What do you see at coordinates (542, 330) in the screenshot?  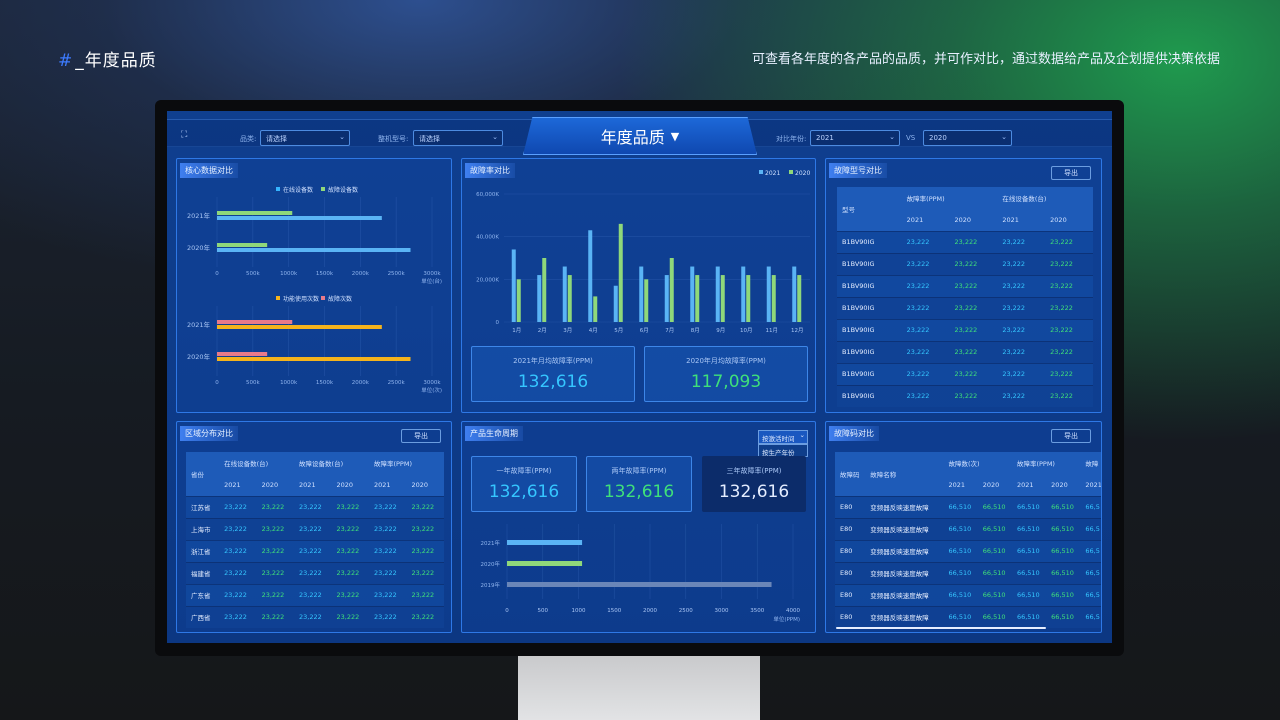 I see `month-label: 2月` at bounding box center [542, 330].